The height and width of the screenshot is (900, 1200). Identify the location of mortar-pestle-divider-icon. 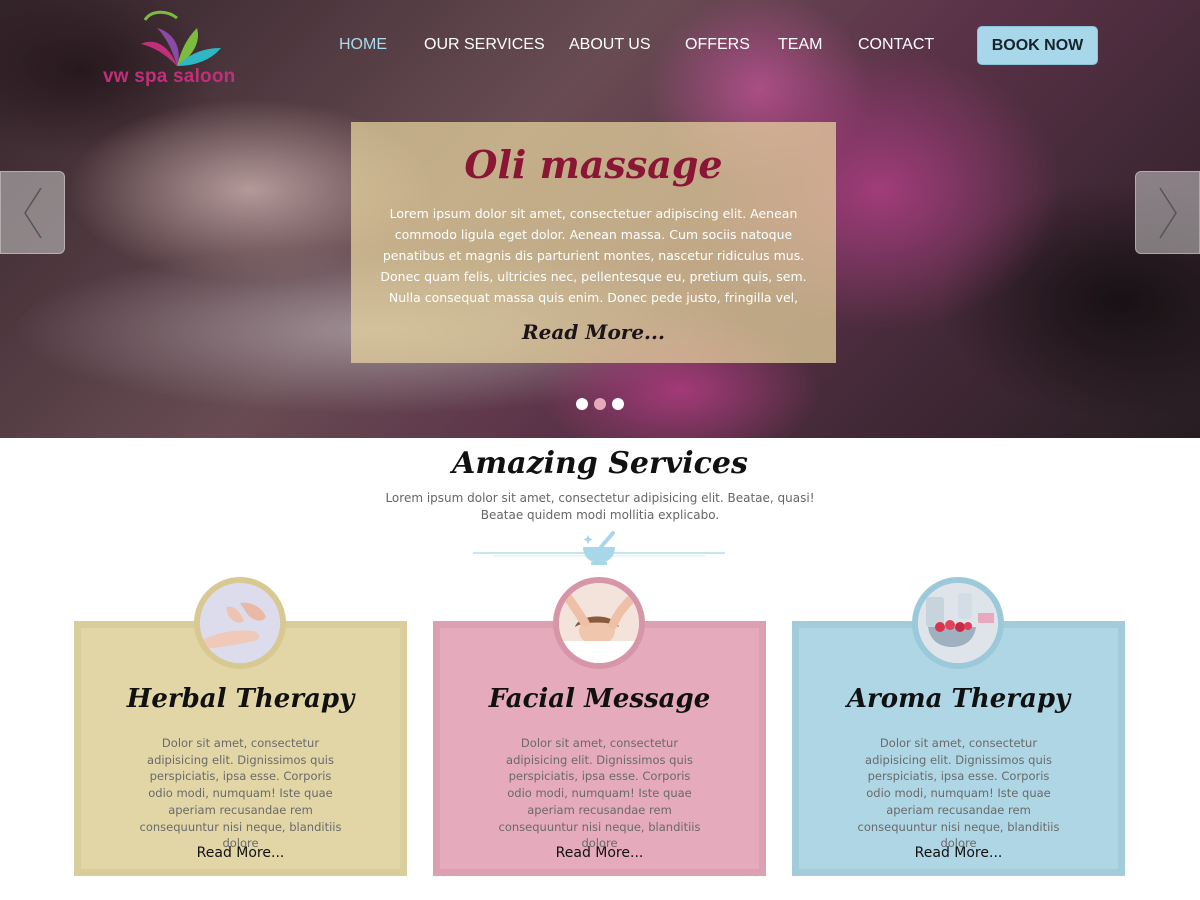
(599, 548).